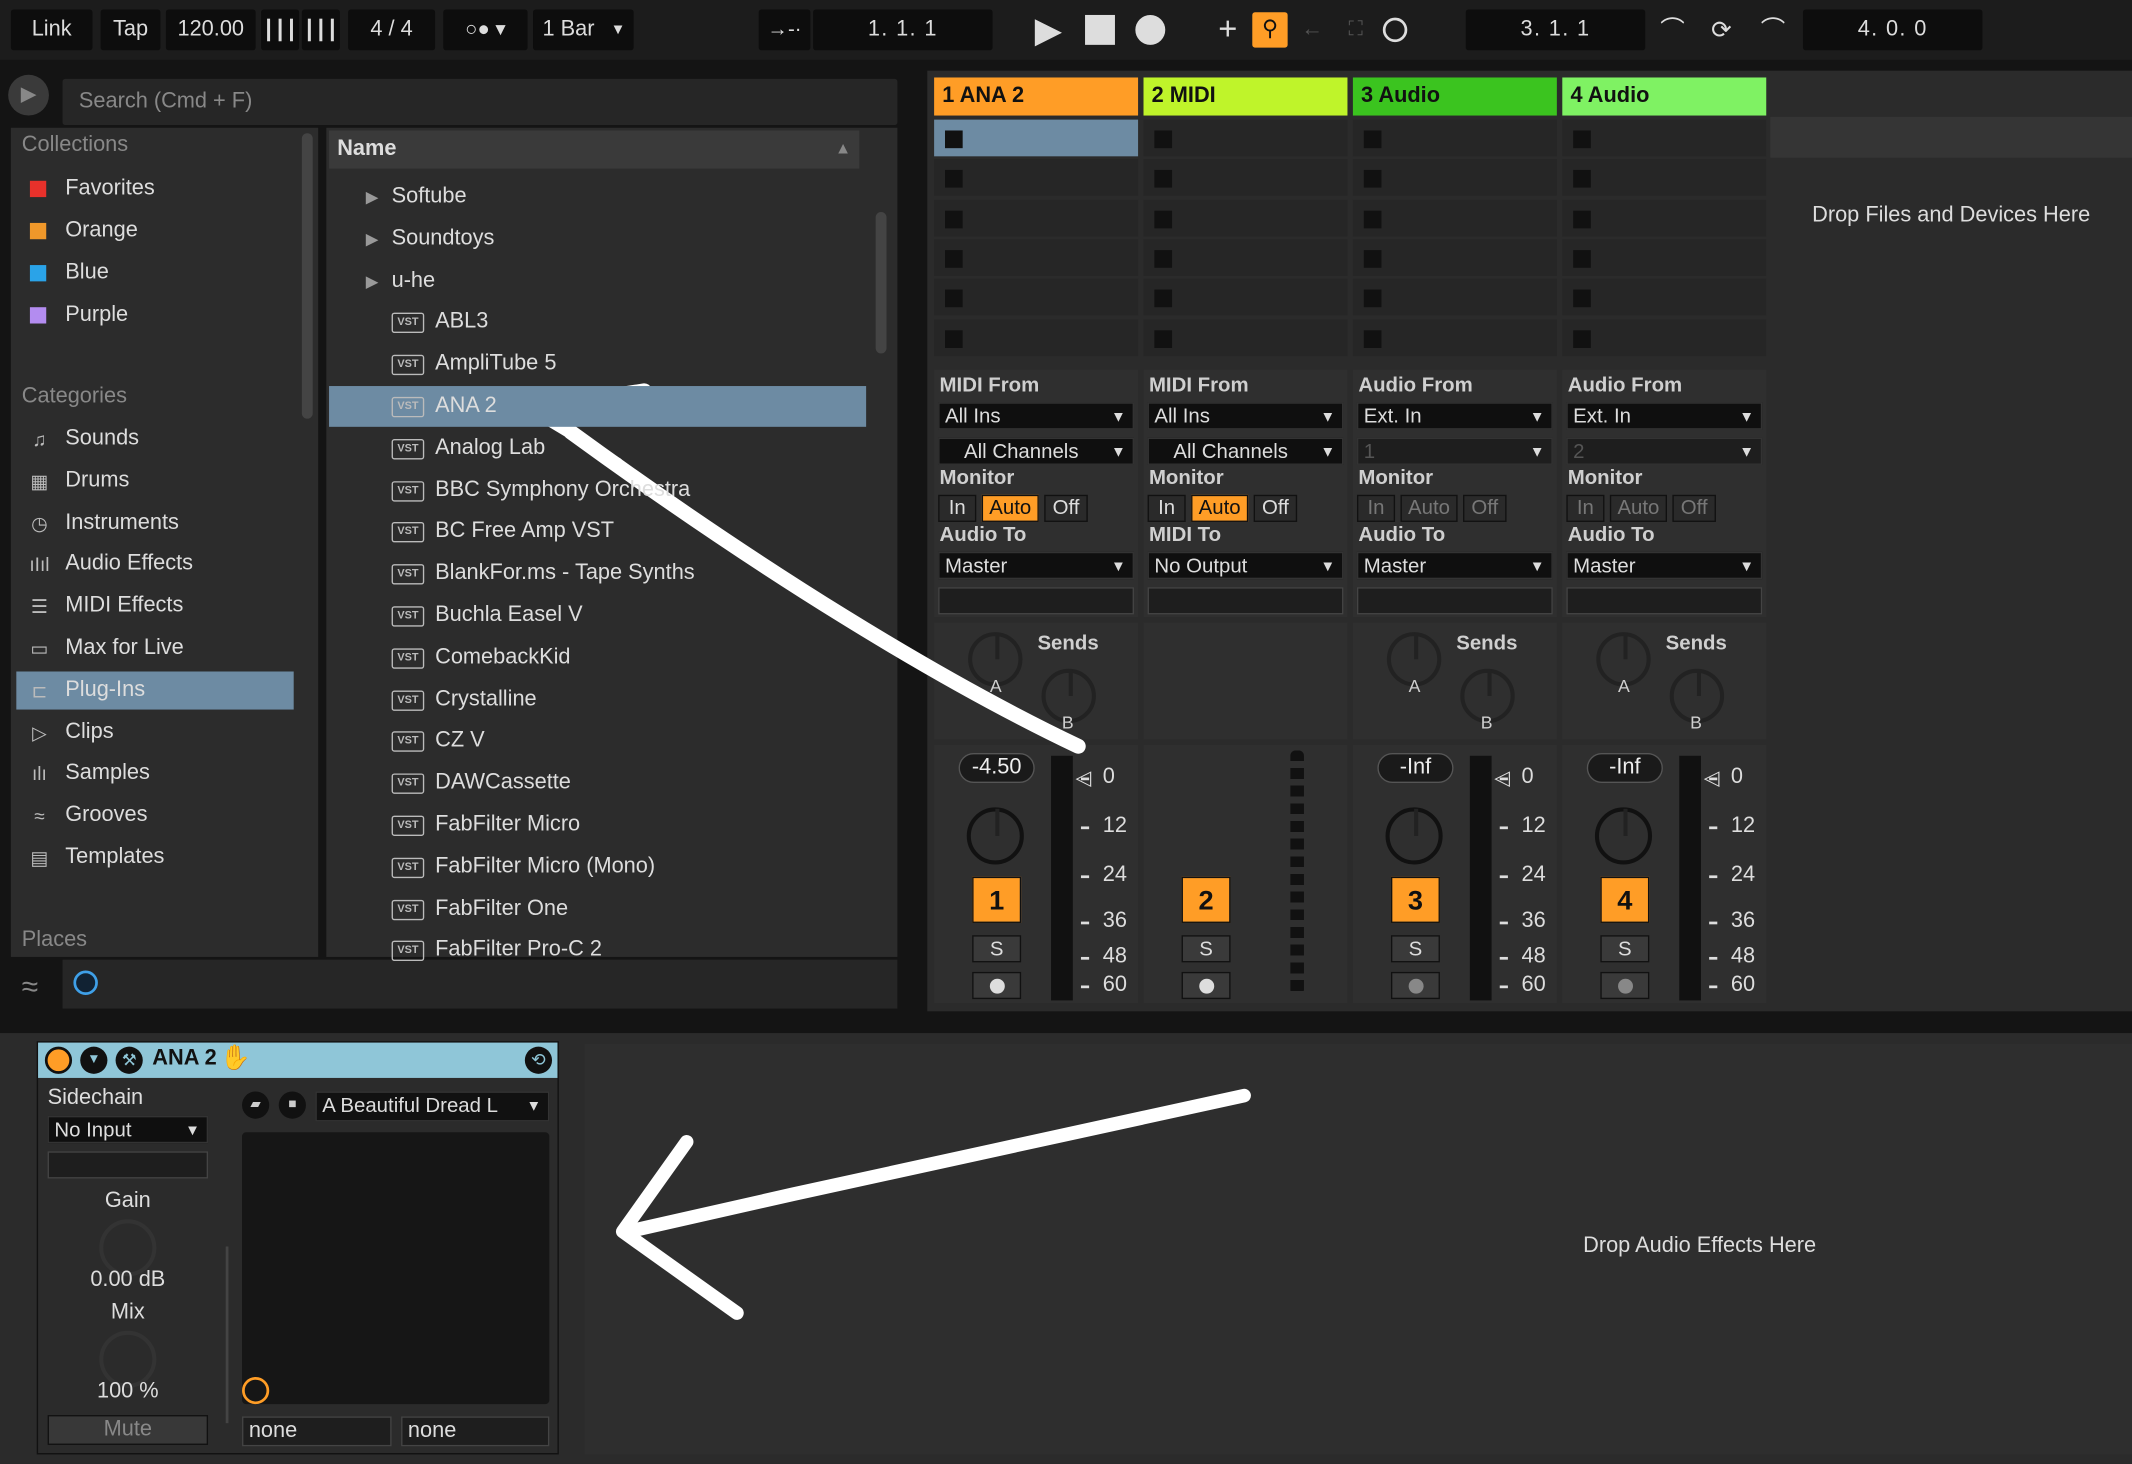  Describe the element at coordinates (39, 564) in the screenshot. I see `bars-icon: ıIıl` at that location.